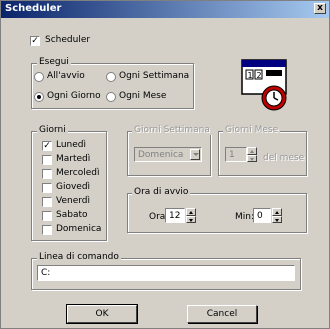  Describe the element at coordinates (71, 145) in the screenshot. I see `day-label-lunedi: Lunedì` at that location.